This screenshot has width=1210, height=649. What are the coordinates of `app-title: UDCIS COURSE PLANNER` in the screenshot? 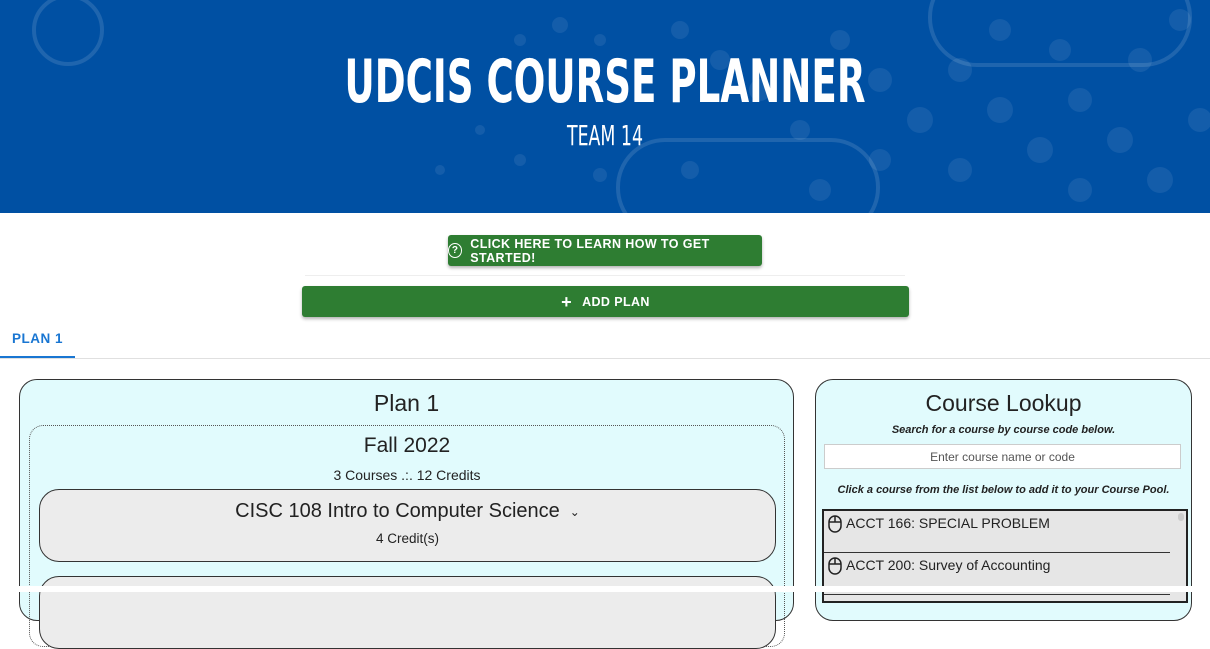 It's located at (605, 82).